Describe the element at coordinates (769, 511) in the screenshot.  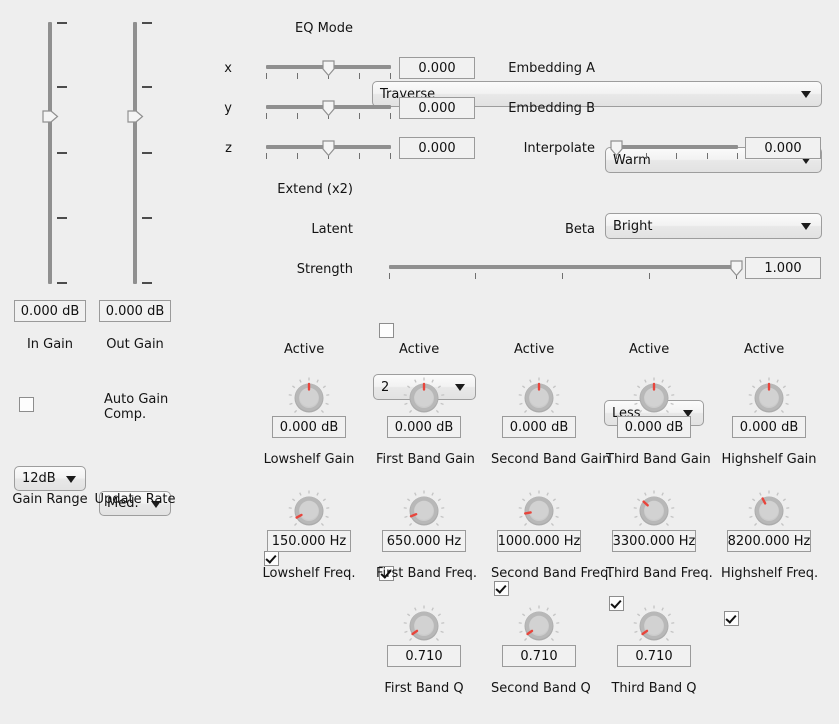
I see `band-4-freq-knob` at that location.